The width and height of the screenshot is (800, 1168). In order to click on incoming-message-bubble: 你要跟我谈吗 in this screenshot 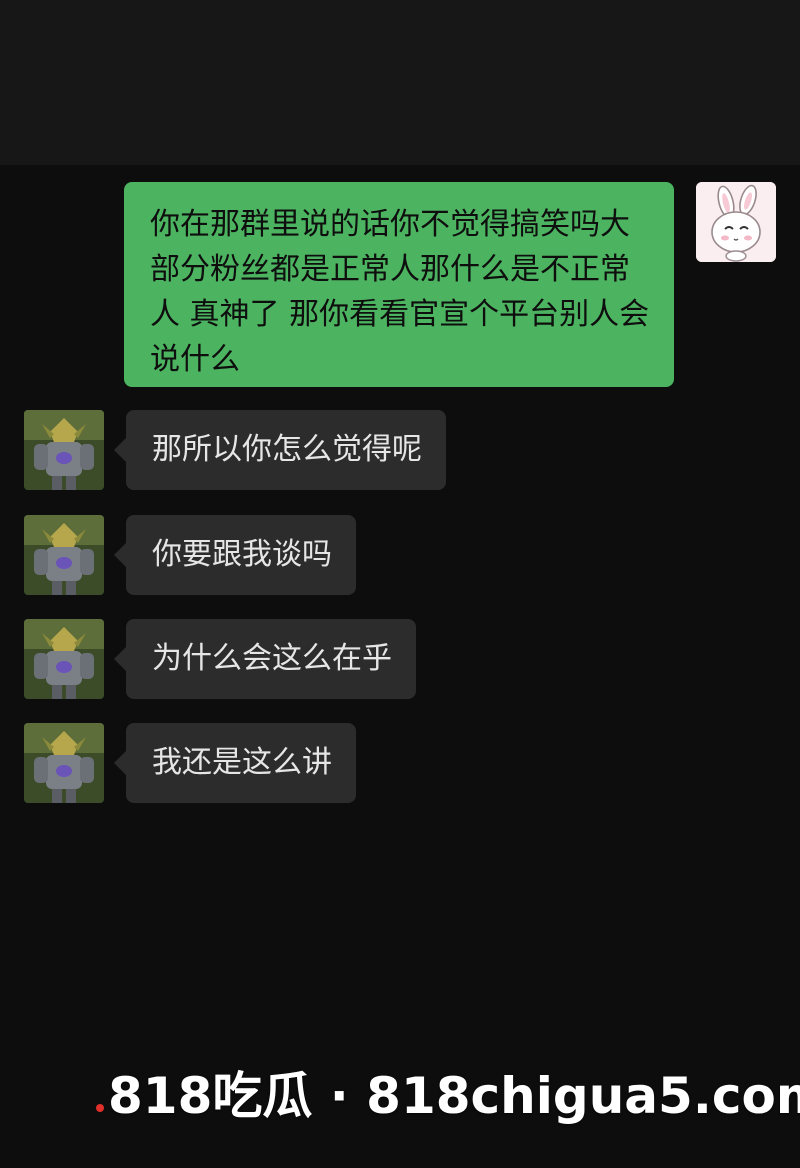, I will do `click(235, 555)`.